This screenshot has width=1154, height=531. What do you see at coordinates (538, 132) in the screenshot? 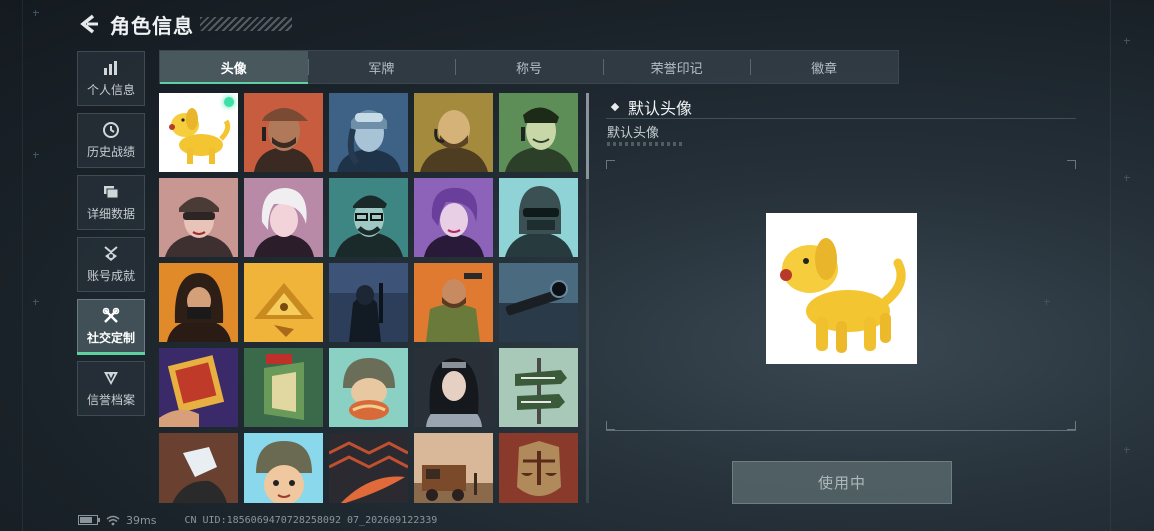
I see `avatar-smiling-headset` at bounding box center [538, 132].